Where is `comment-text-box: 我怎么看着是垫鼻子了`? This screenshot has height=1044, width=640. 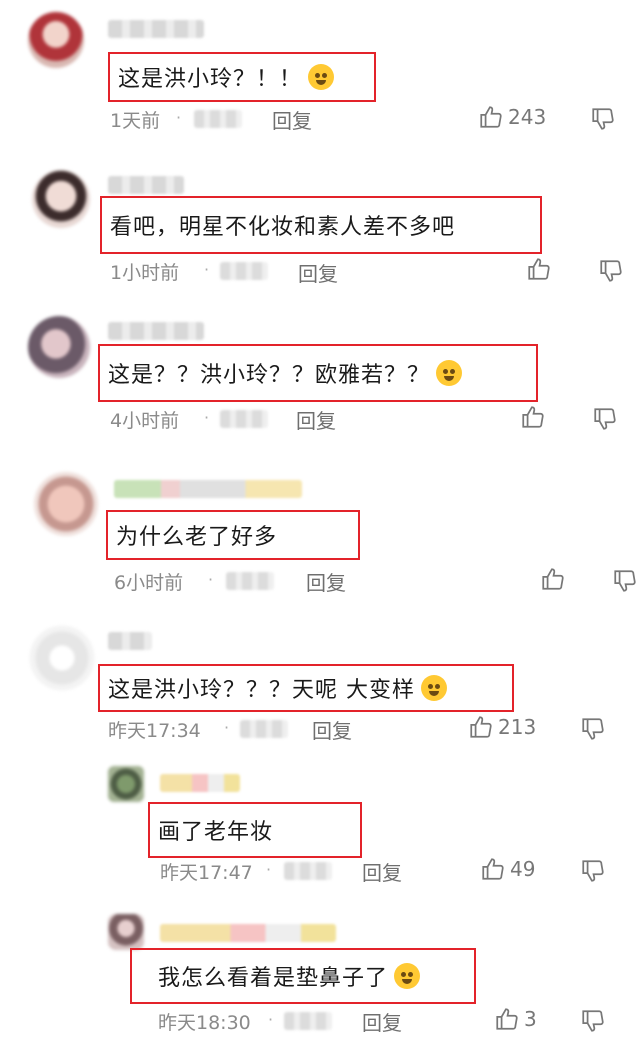
comment-text-box: 我怎么看着是垫鼻子了 is located at coordinates (303, 976).